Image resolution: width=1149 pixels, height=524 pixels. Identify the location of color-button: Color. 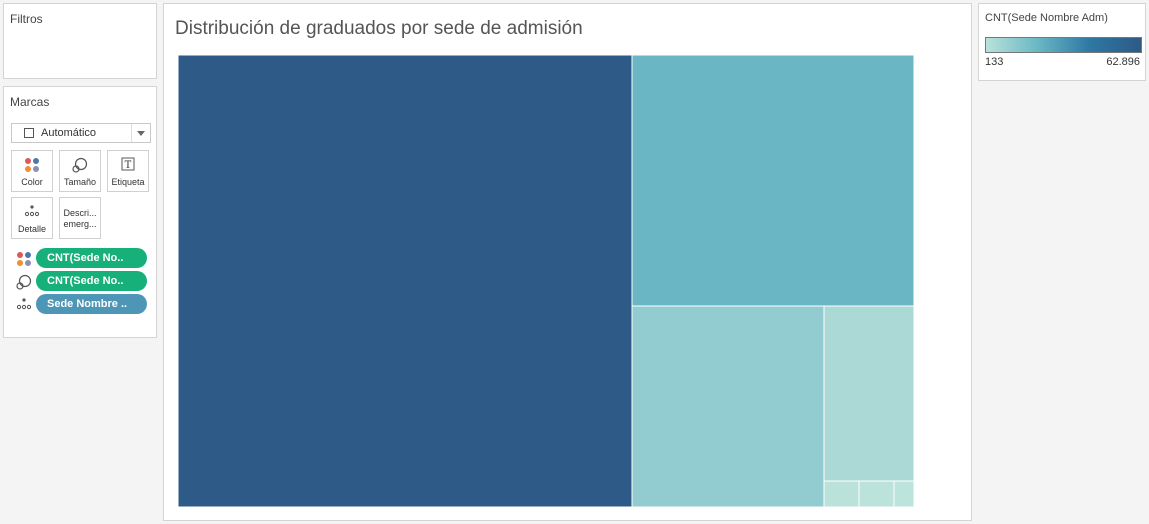
(32, 171).